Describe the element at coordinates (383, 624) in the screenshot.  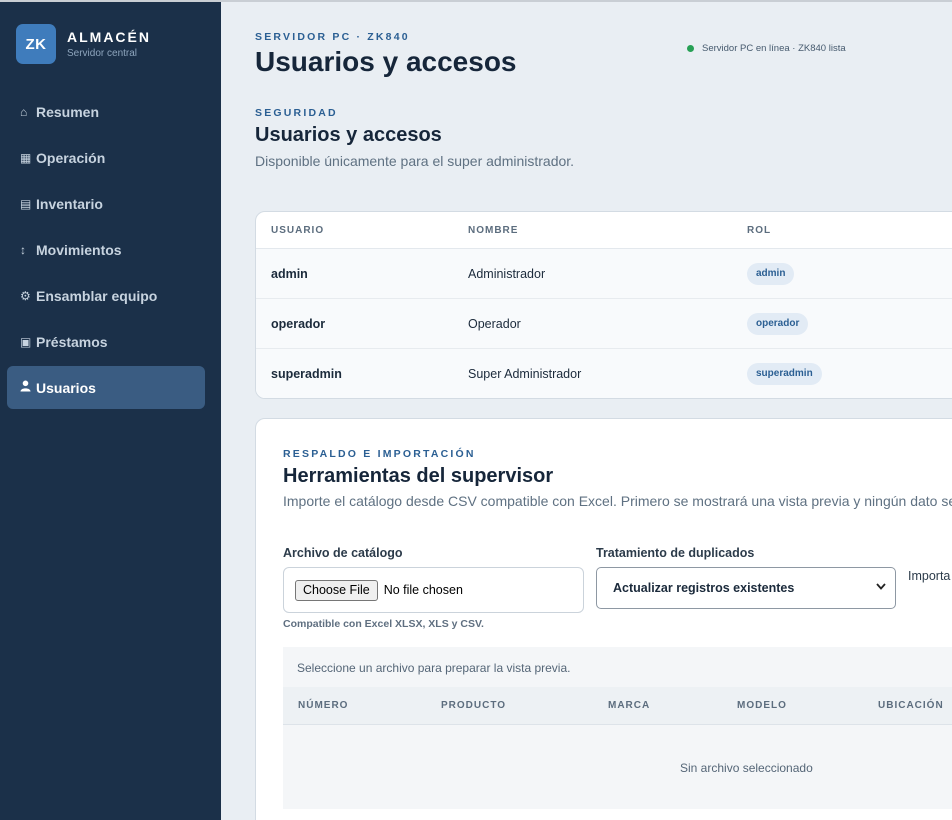
I see `file-format-hint: Compatible con Excel XLSX, XLS y CSV.` at that location.